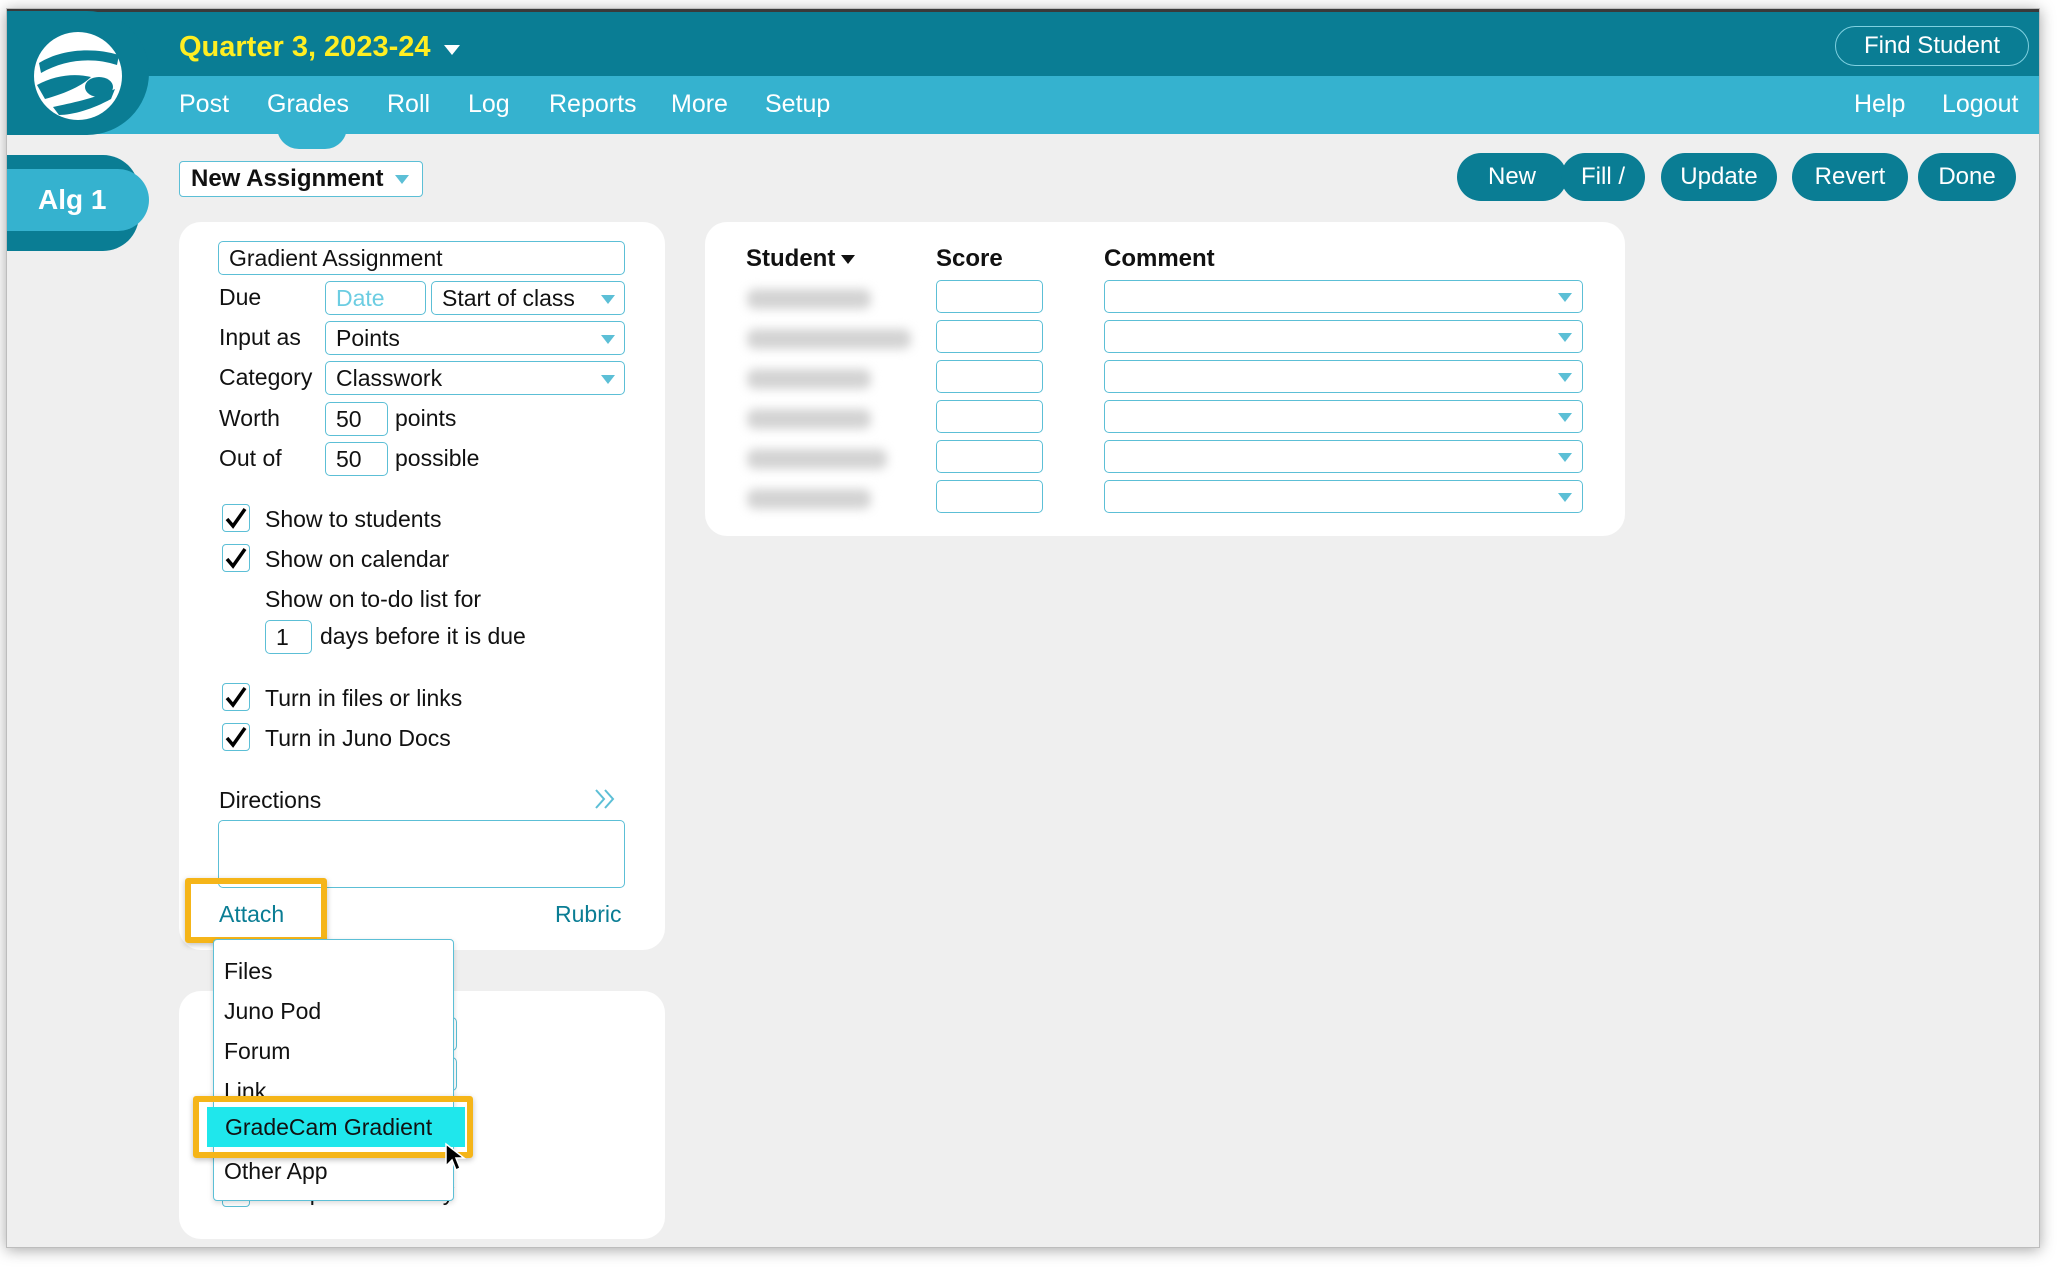  Describe the element at coordinates (455, 1157) in the screenshot. I see `mouse-cursor-icon` at that location.